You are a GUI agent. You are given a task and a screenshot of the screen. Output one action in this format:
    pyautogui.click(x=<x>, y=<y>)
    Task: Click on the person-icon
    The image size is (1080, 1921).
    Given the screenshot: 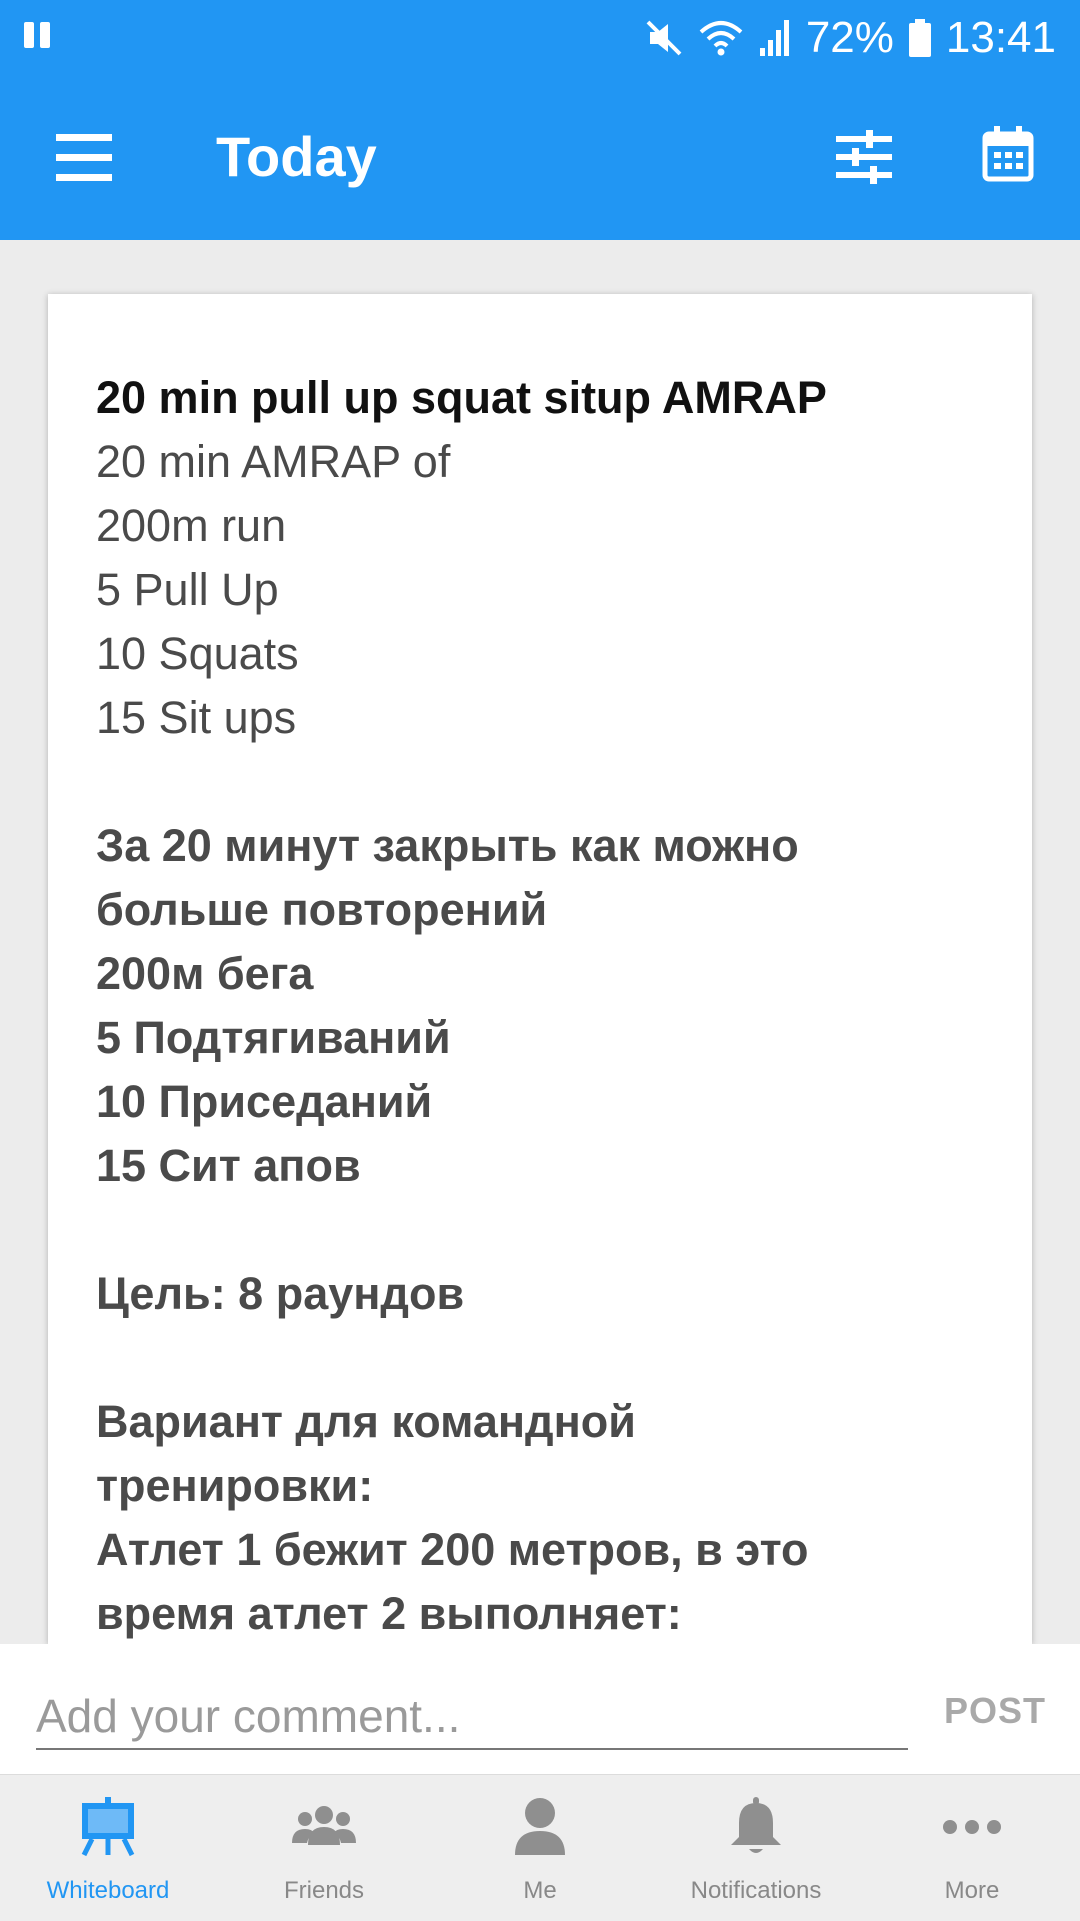 What is the action you would take?
    pyautogui.click(x=540, y=1827)
    